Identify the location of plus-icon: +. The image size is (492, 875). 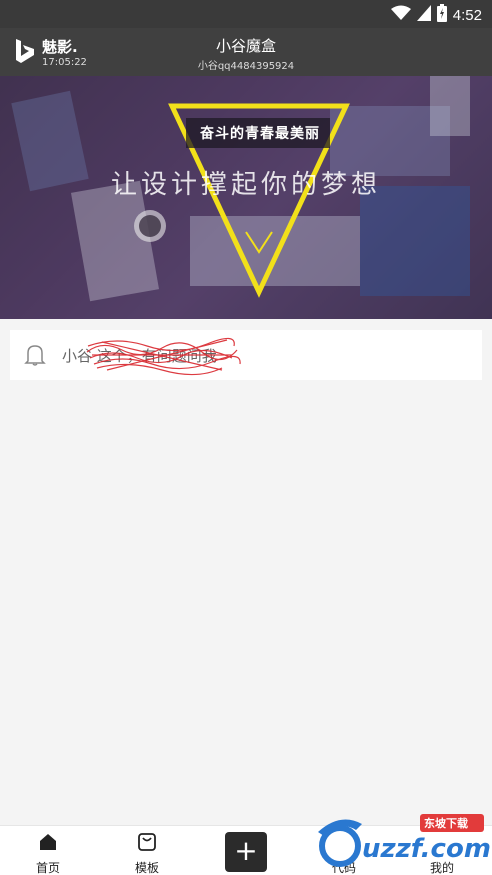
(246, 850).